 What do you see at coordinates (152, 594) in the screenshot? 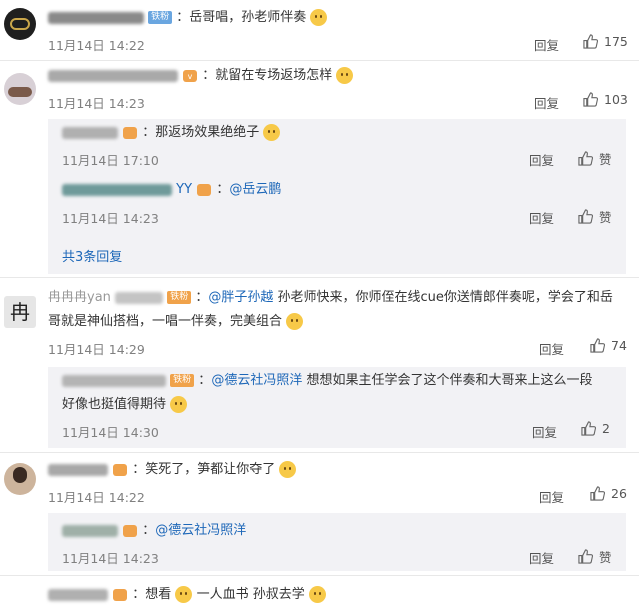
I see `comment-text-part1: ：想看` at bounding box center [152, 594].